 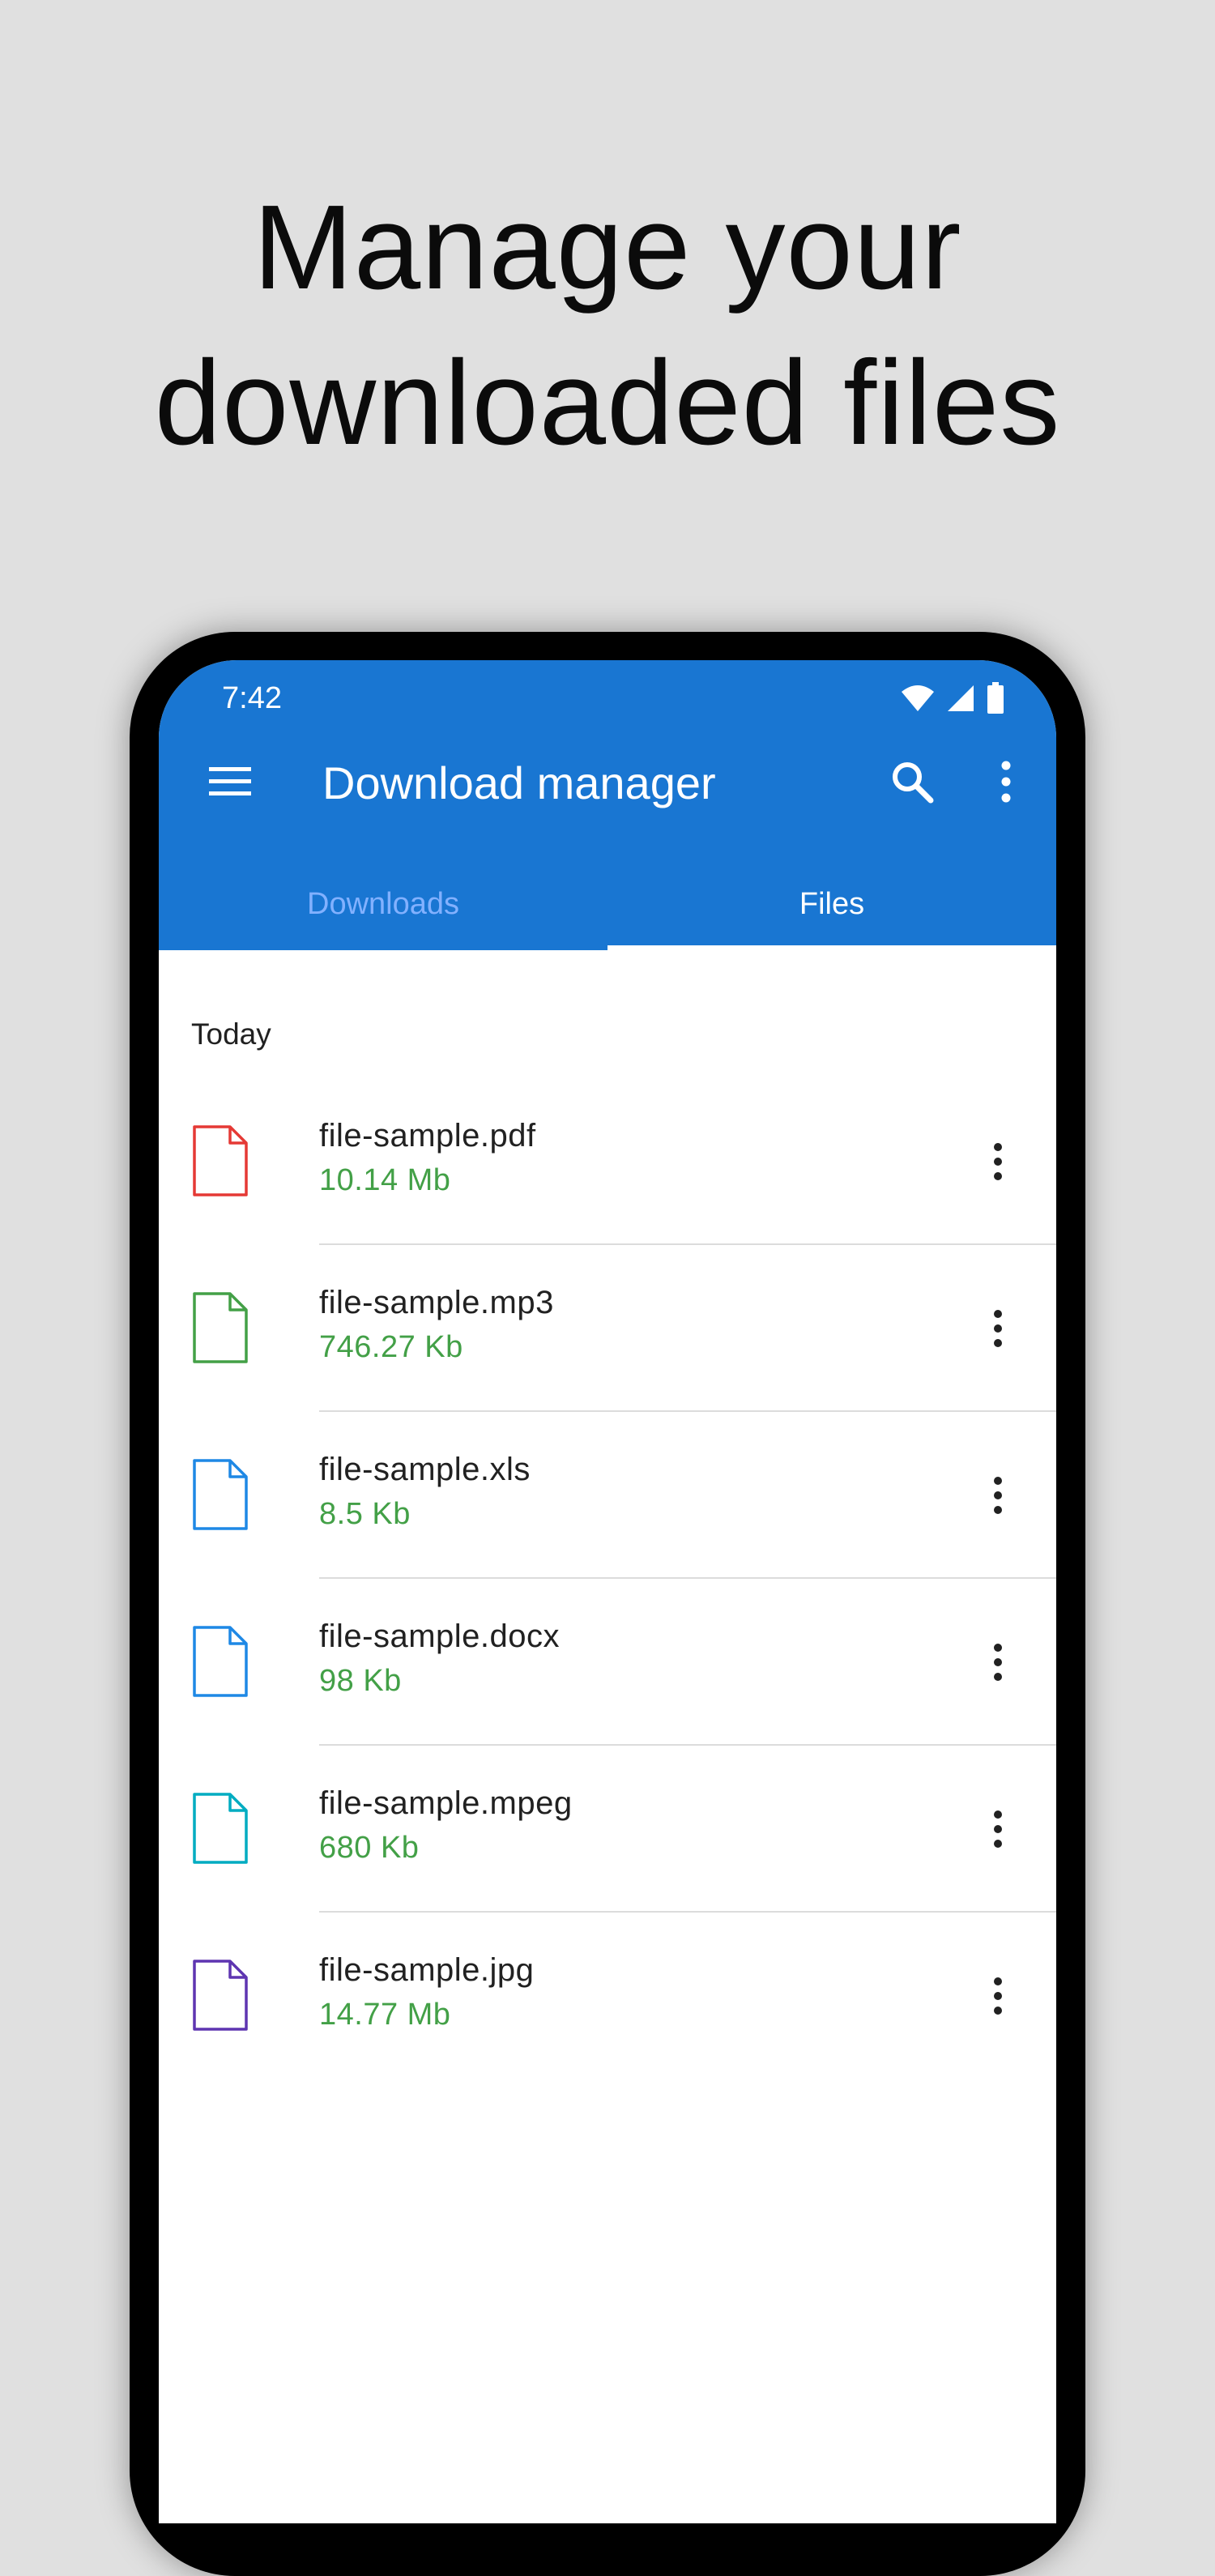 What do you see at coordinates (385, 2015) in the screenshot?
I see `file-size: 14.77 Mb` at bounding box center [385, 2015].